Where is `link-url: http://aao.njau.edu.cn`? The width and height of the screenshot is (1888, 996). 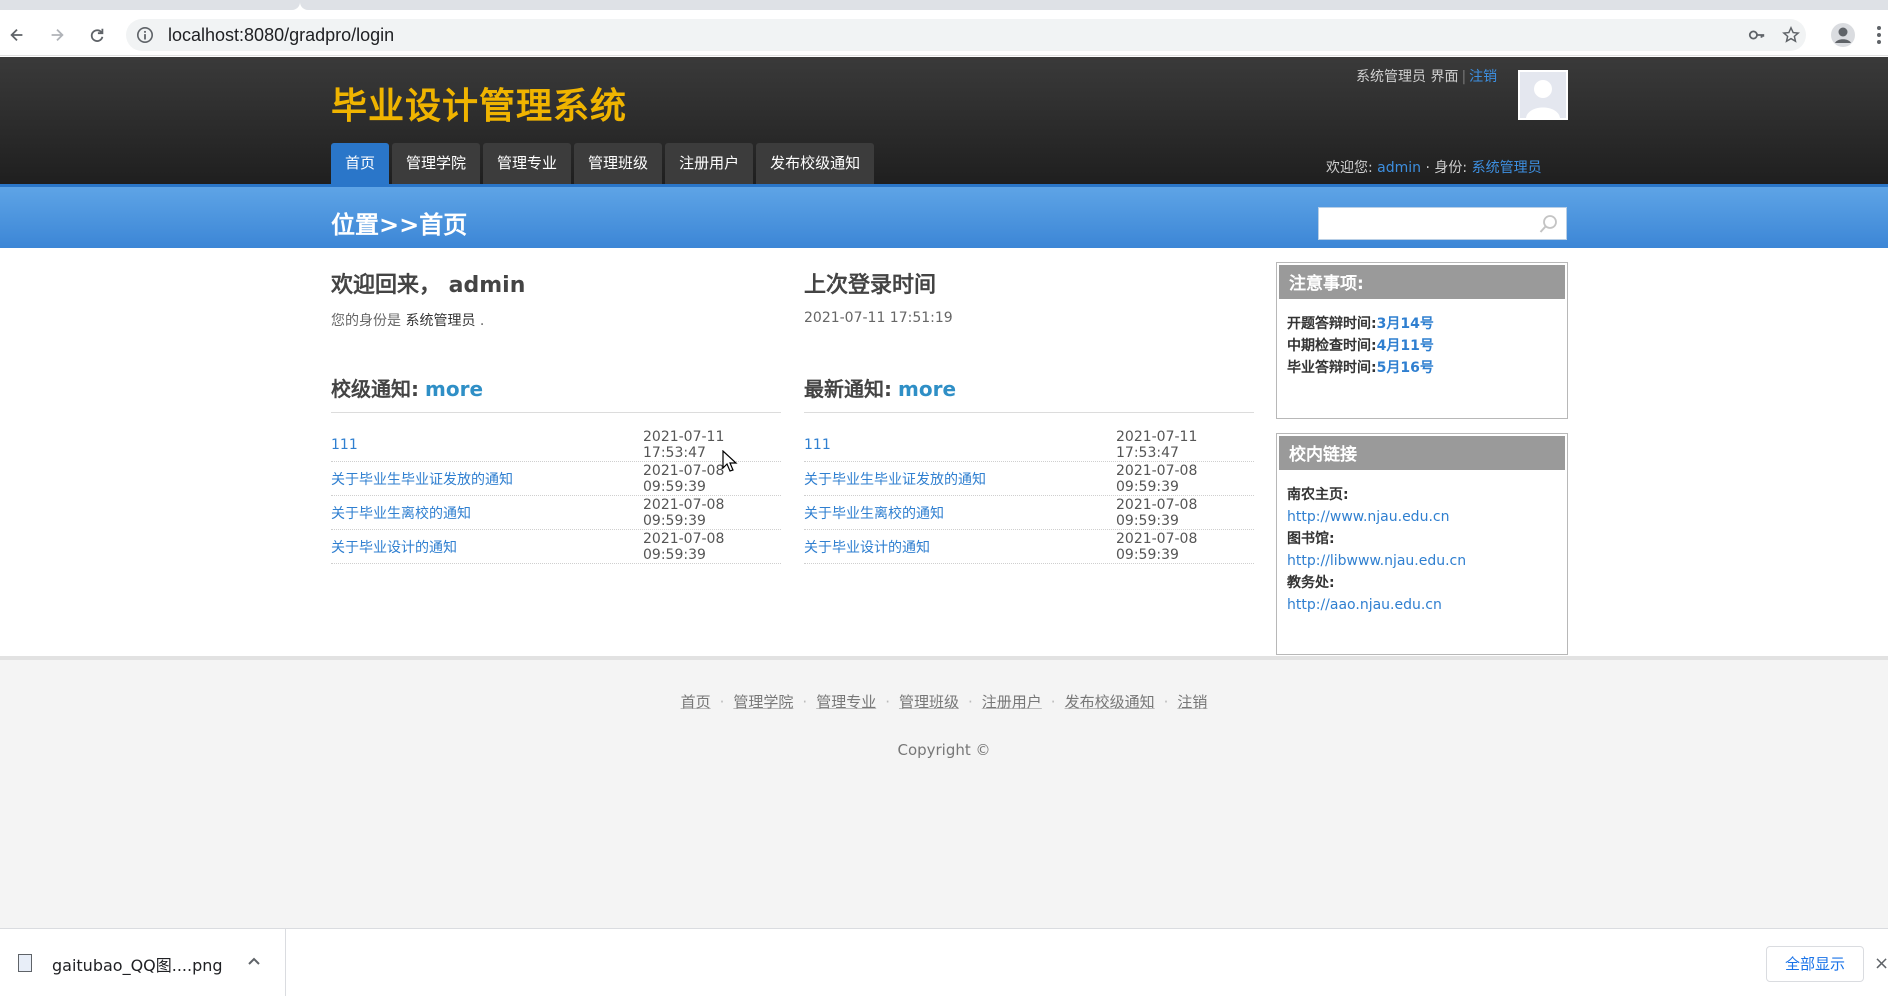
link-url: http://aao.njau.edu.cn is located at coordinates (1364, 605).